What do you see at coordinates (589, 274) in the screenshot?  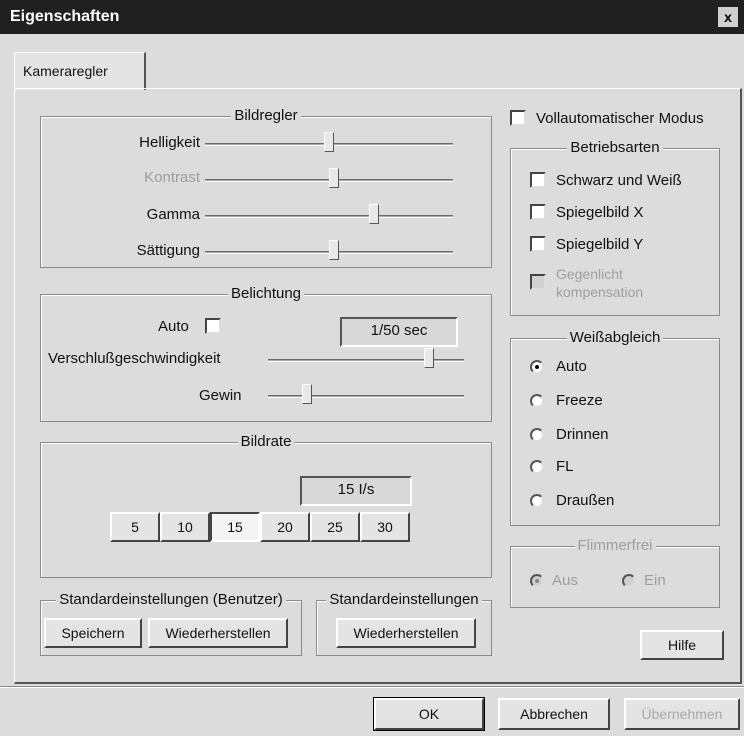 I see `backlight-label: Gegenlicht` at bounding box center [589, 274].